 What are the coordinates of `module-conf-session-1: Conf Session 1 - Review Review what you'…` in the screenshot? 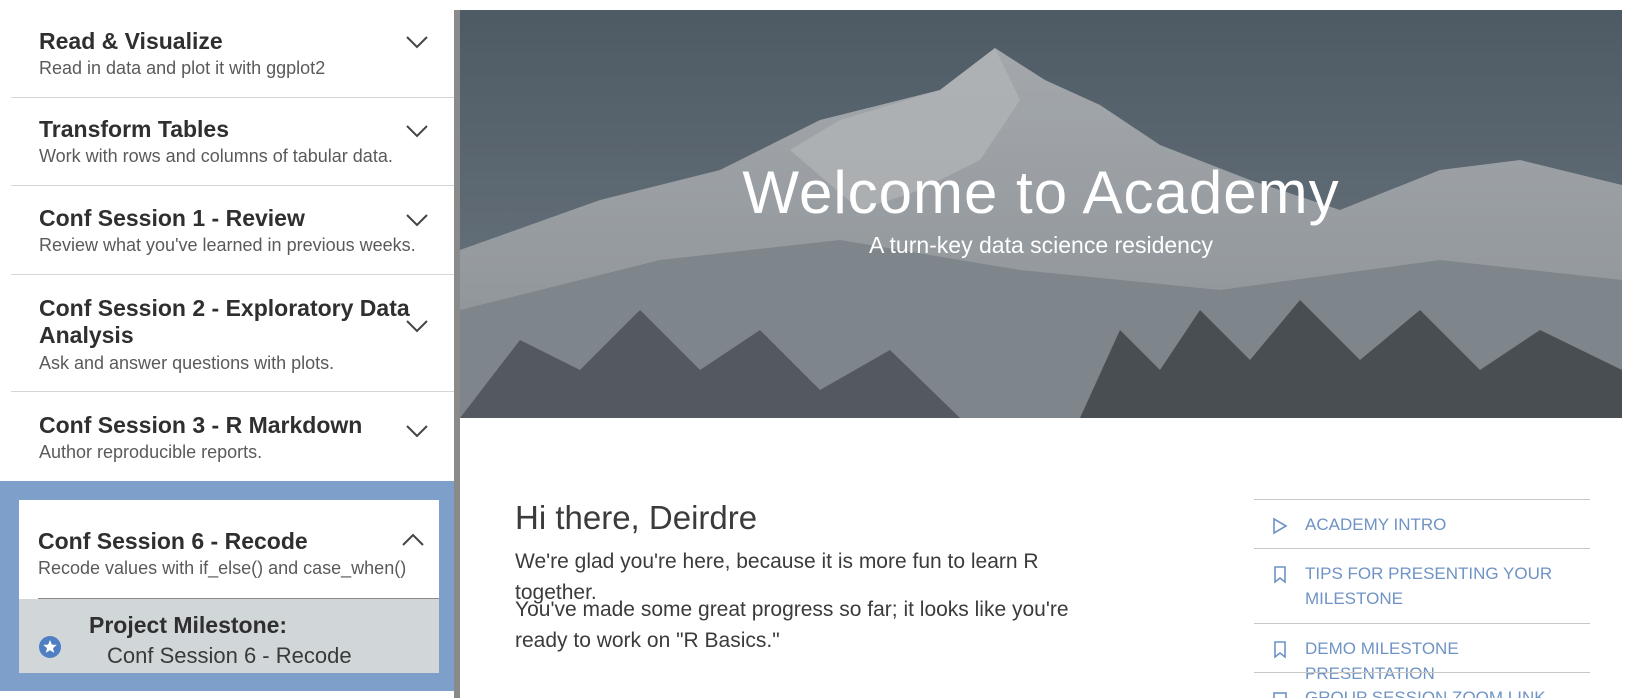 It's located at (233, 230).